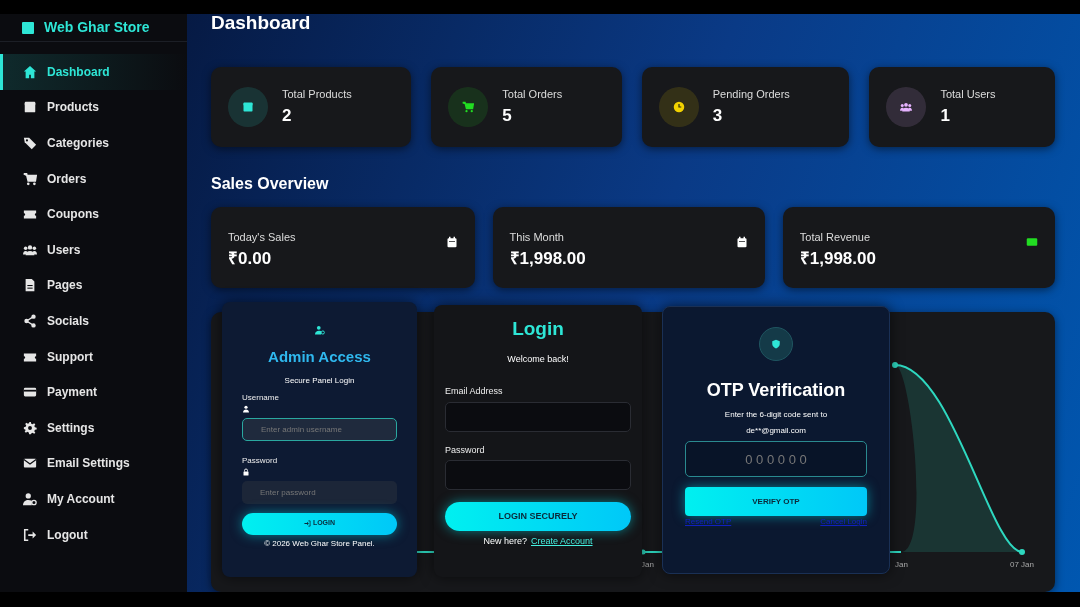  I want to click on shield-icon, so click(776, 344).